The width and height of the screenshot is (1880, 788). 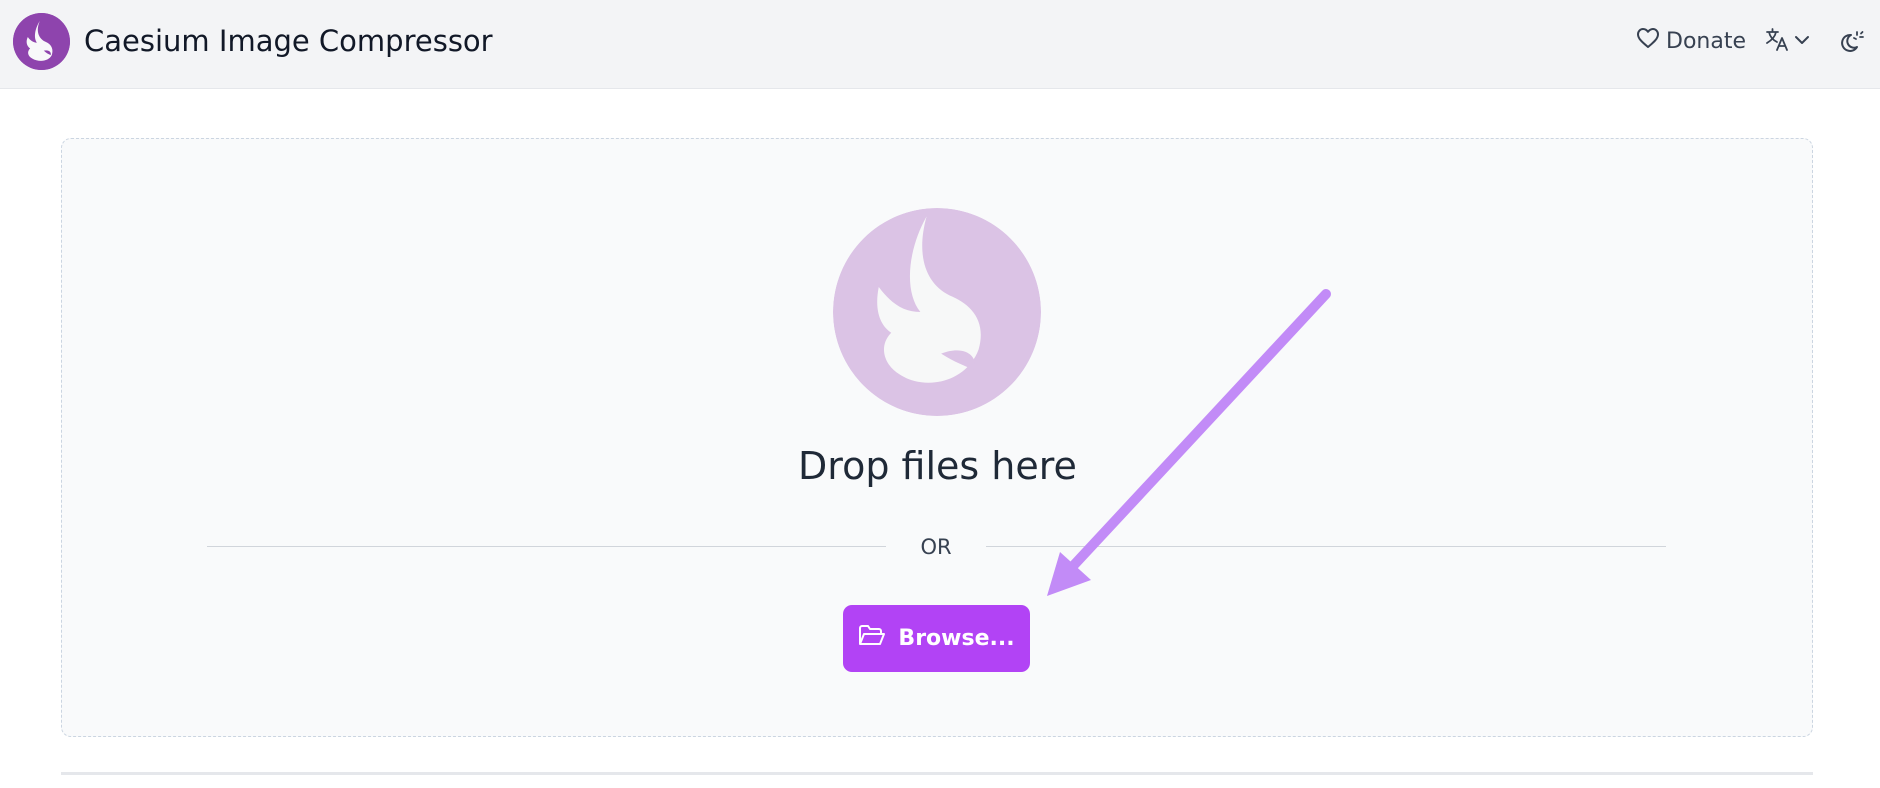 What do you see at coordinates (937, 466) in the screenshot?
I see `drop-files-title: Drop files here` at bounding box center [937, 466].